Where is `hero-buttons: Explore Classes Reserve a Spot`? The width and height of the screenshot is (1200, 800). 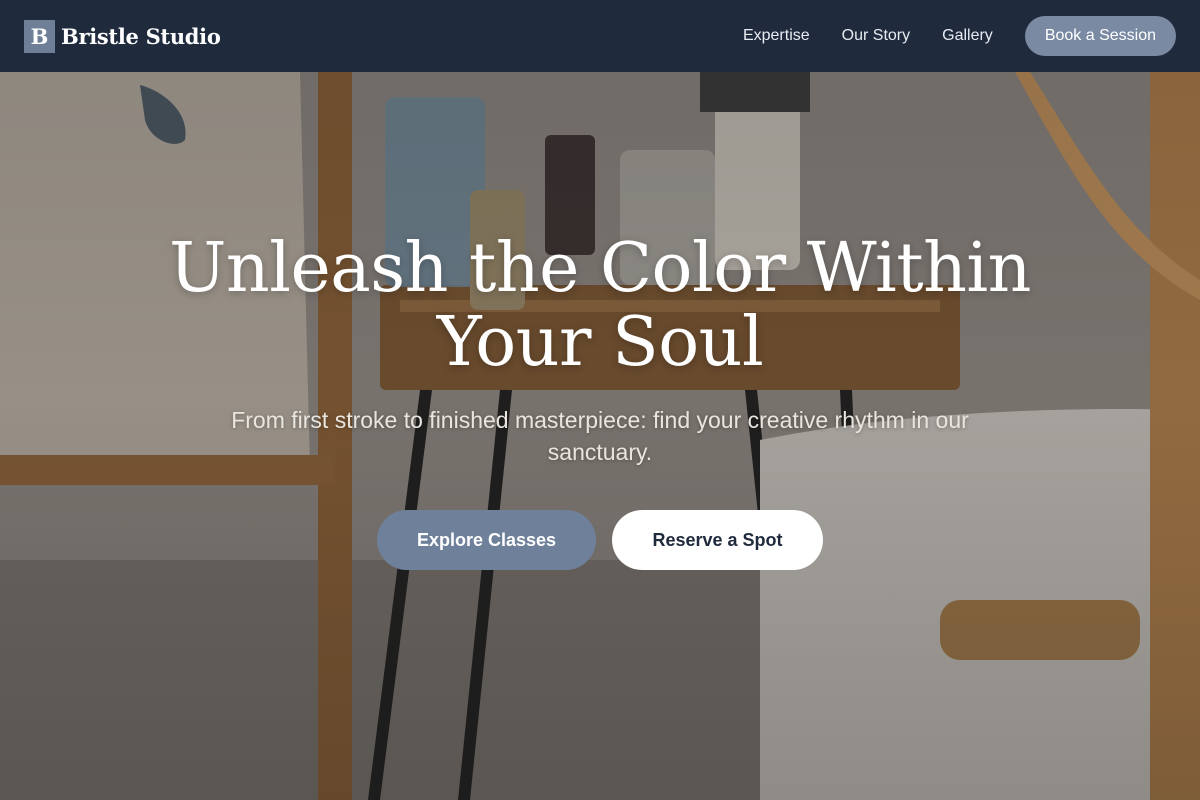 hero-buttons: Explore Classes Reserve a Spot is located at coordinates (600, 540).